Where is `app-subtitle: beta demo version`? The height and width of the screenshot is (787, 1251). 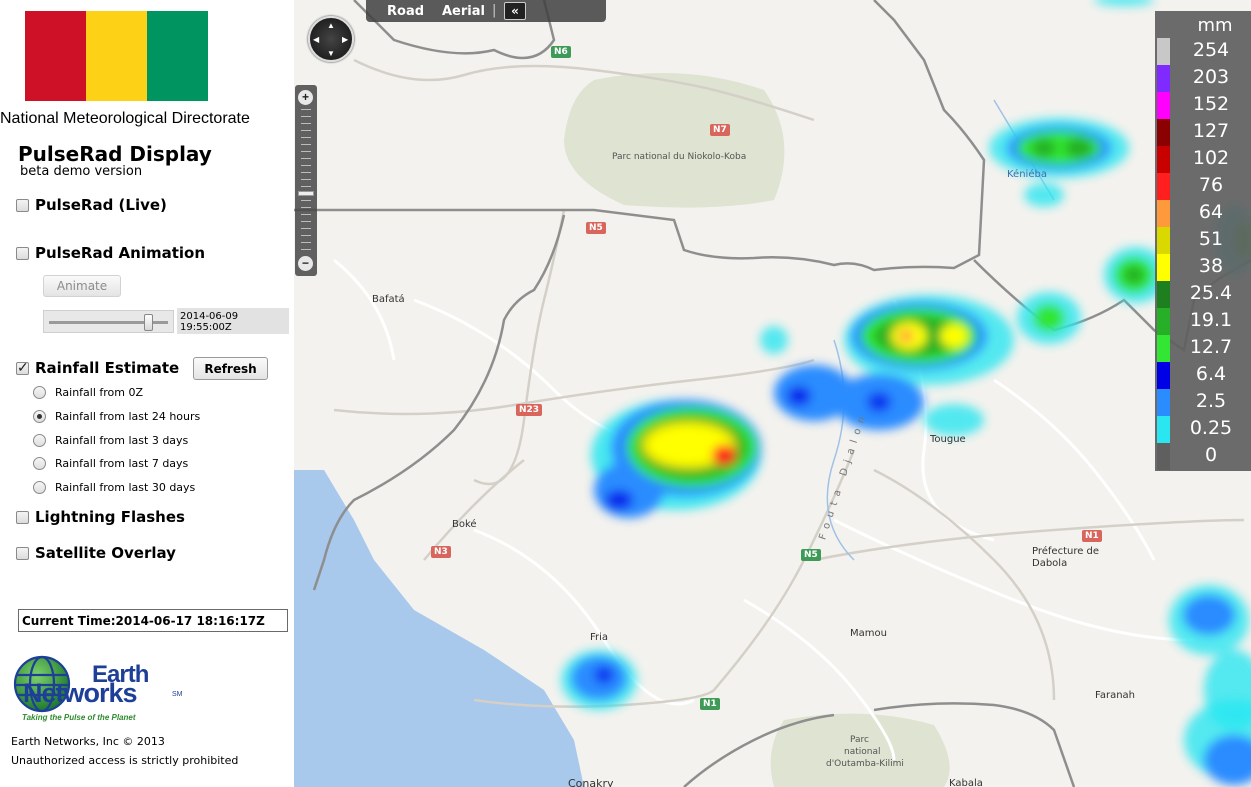
app-subtitle: beta demo version is located at coordinates (81, 171).